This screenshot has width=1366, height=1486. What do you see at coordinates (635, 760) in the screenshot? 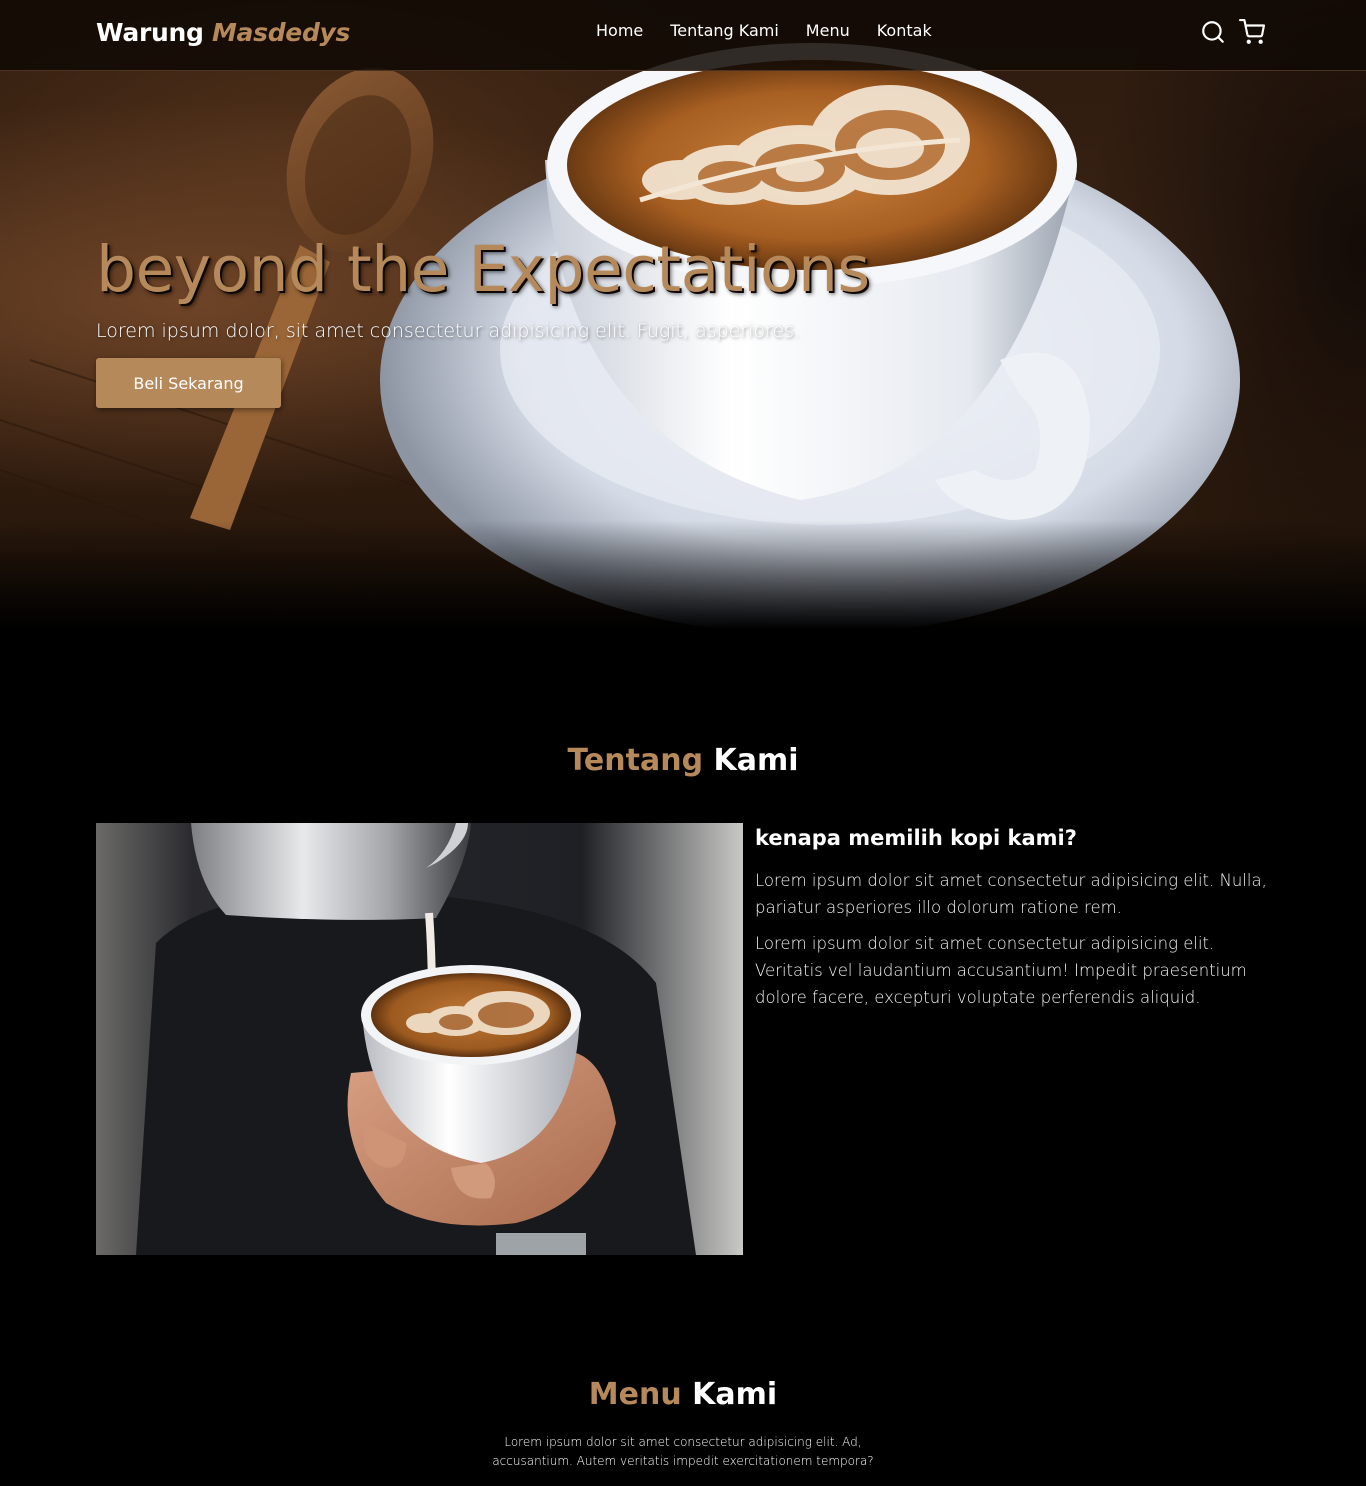
I see `about-title-accent: Tentang` at bounding box center [635, 760].